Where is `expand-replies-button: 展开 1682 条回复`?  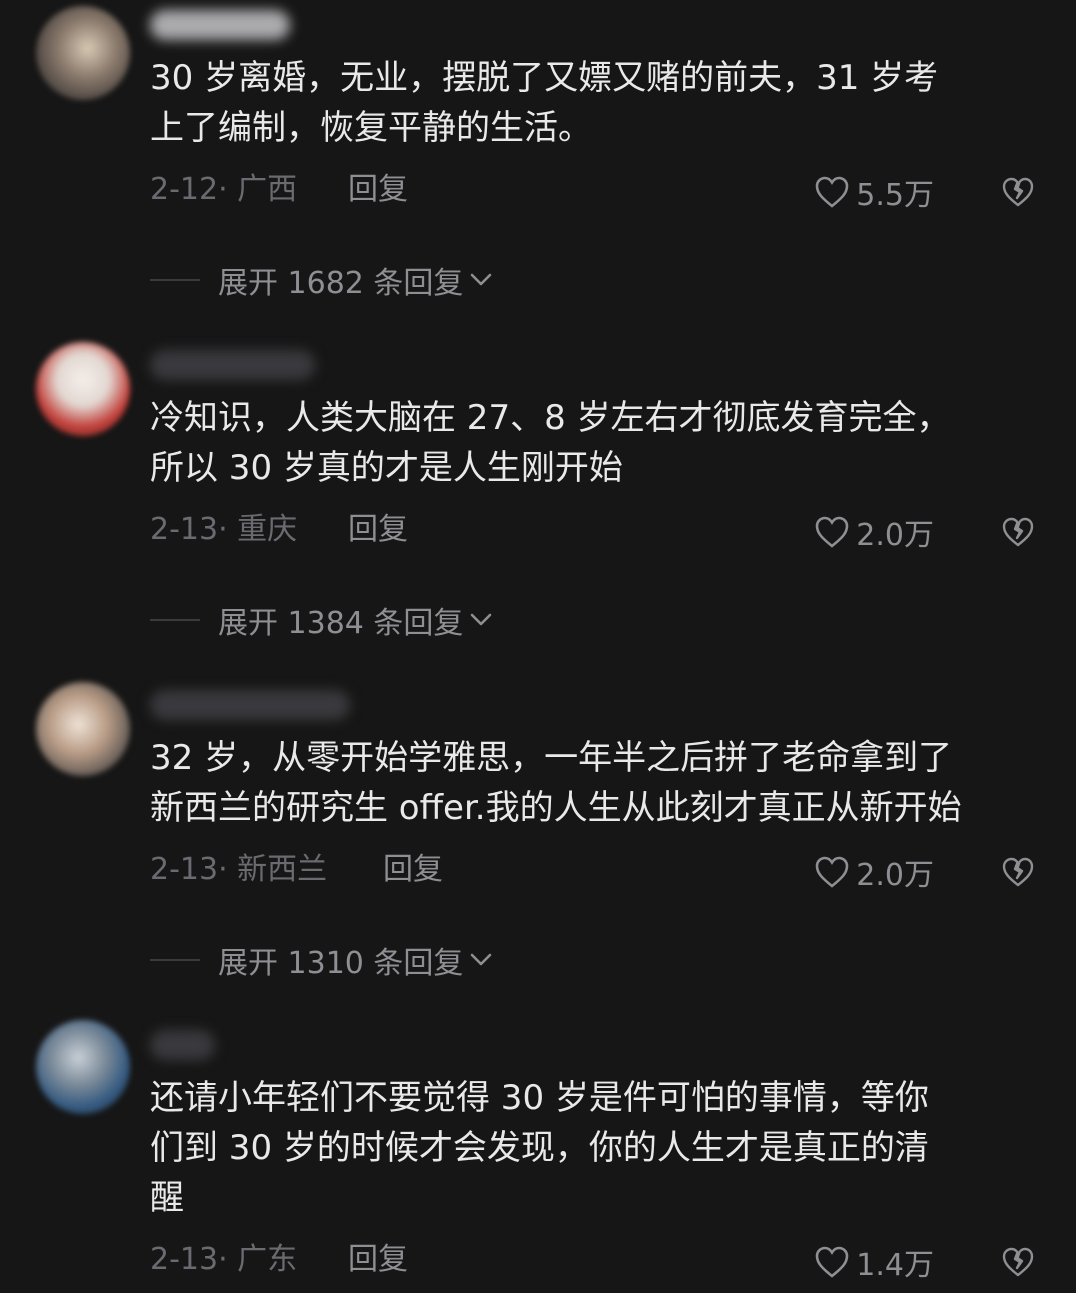
expand-replies-button: 展开 1682 条回复 is located at coordinates (321, 280).